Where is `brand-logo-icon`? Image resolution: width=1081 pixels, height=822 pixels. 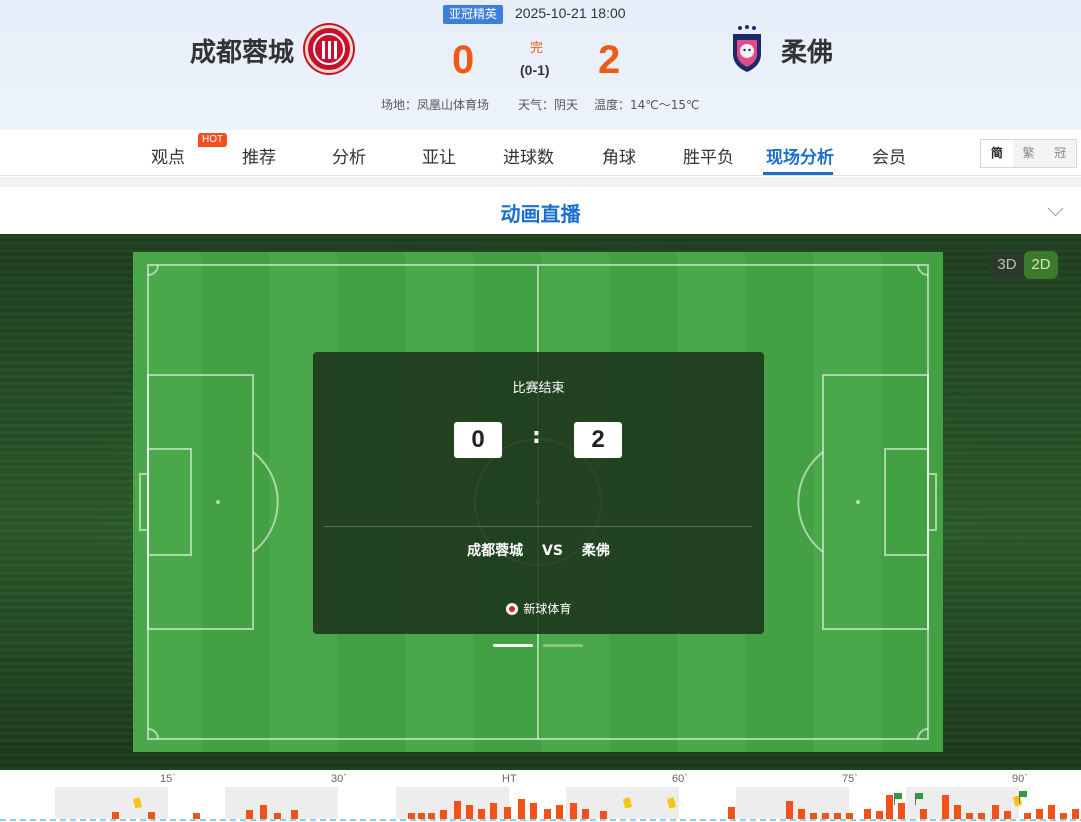
brand-logo-icon is located at coordinates (511, 609).